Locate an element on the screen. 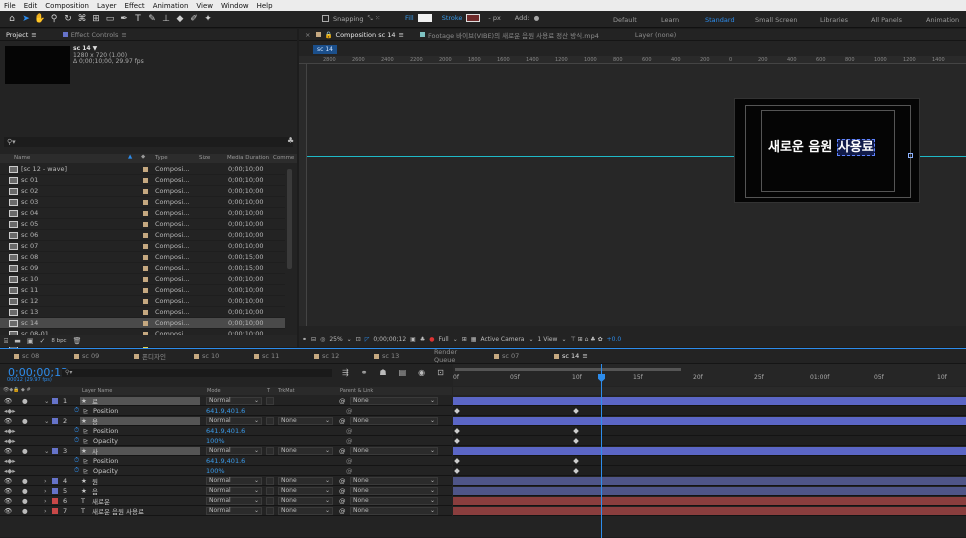  col-duration: Media Duration is located at coordinates (248, 158).